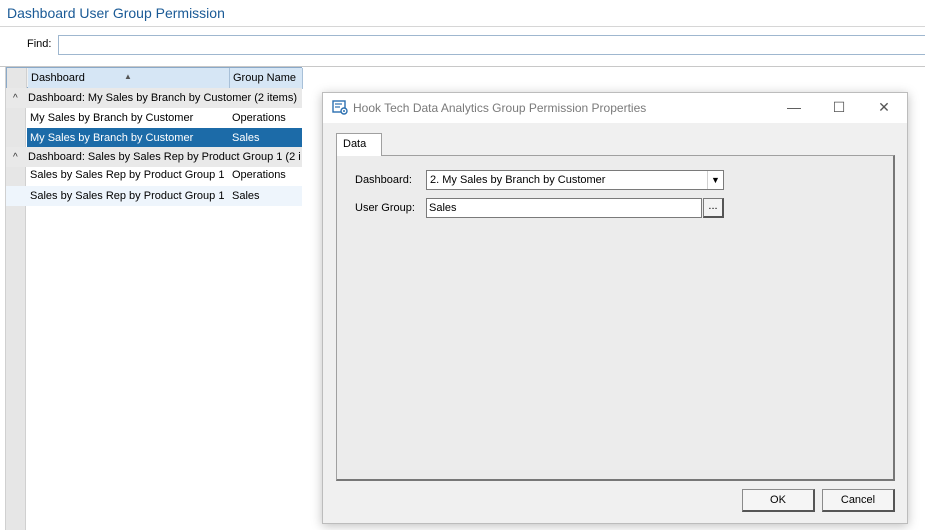 The height and width of the screenshot is (530, 925). Describe the element at coordinates (58, 78) in the screenshot. I see `column-header-dashboard-label: Dashboard` at that location.